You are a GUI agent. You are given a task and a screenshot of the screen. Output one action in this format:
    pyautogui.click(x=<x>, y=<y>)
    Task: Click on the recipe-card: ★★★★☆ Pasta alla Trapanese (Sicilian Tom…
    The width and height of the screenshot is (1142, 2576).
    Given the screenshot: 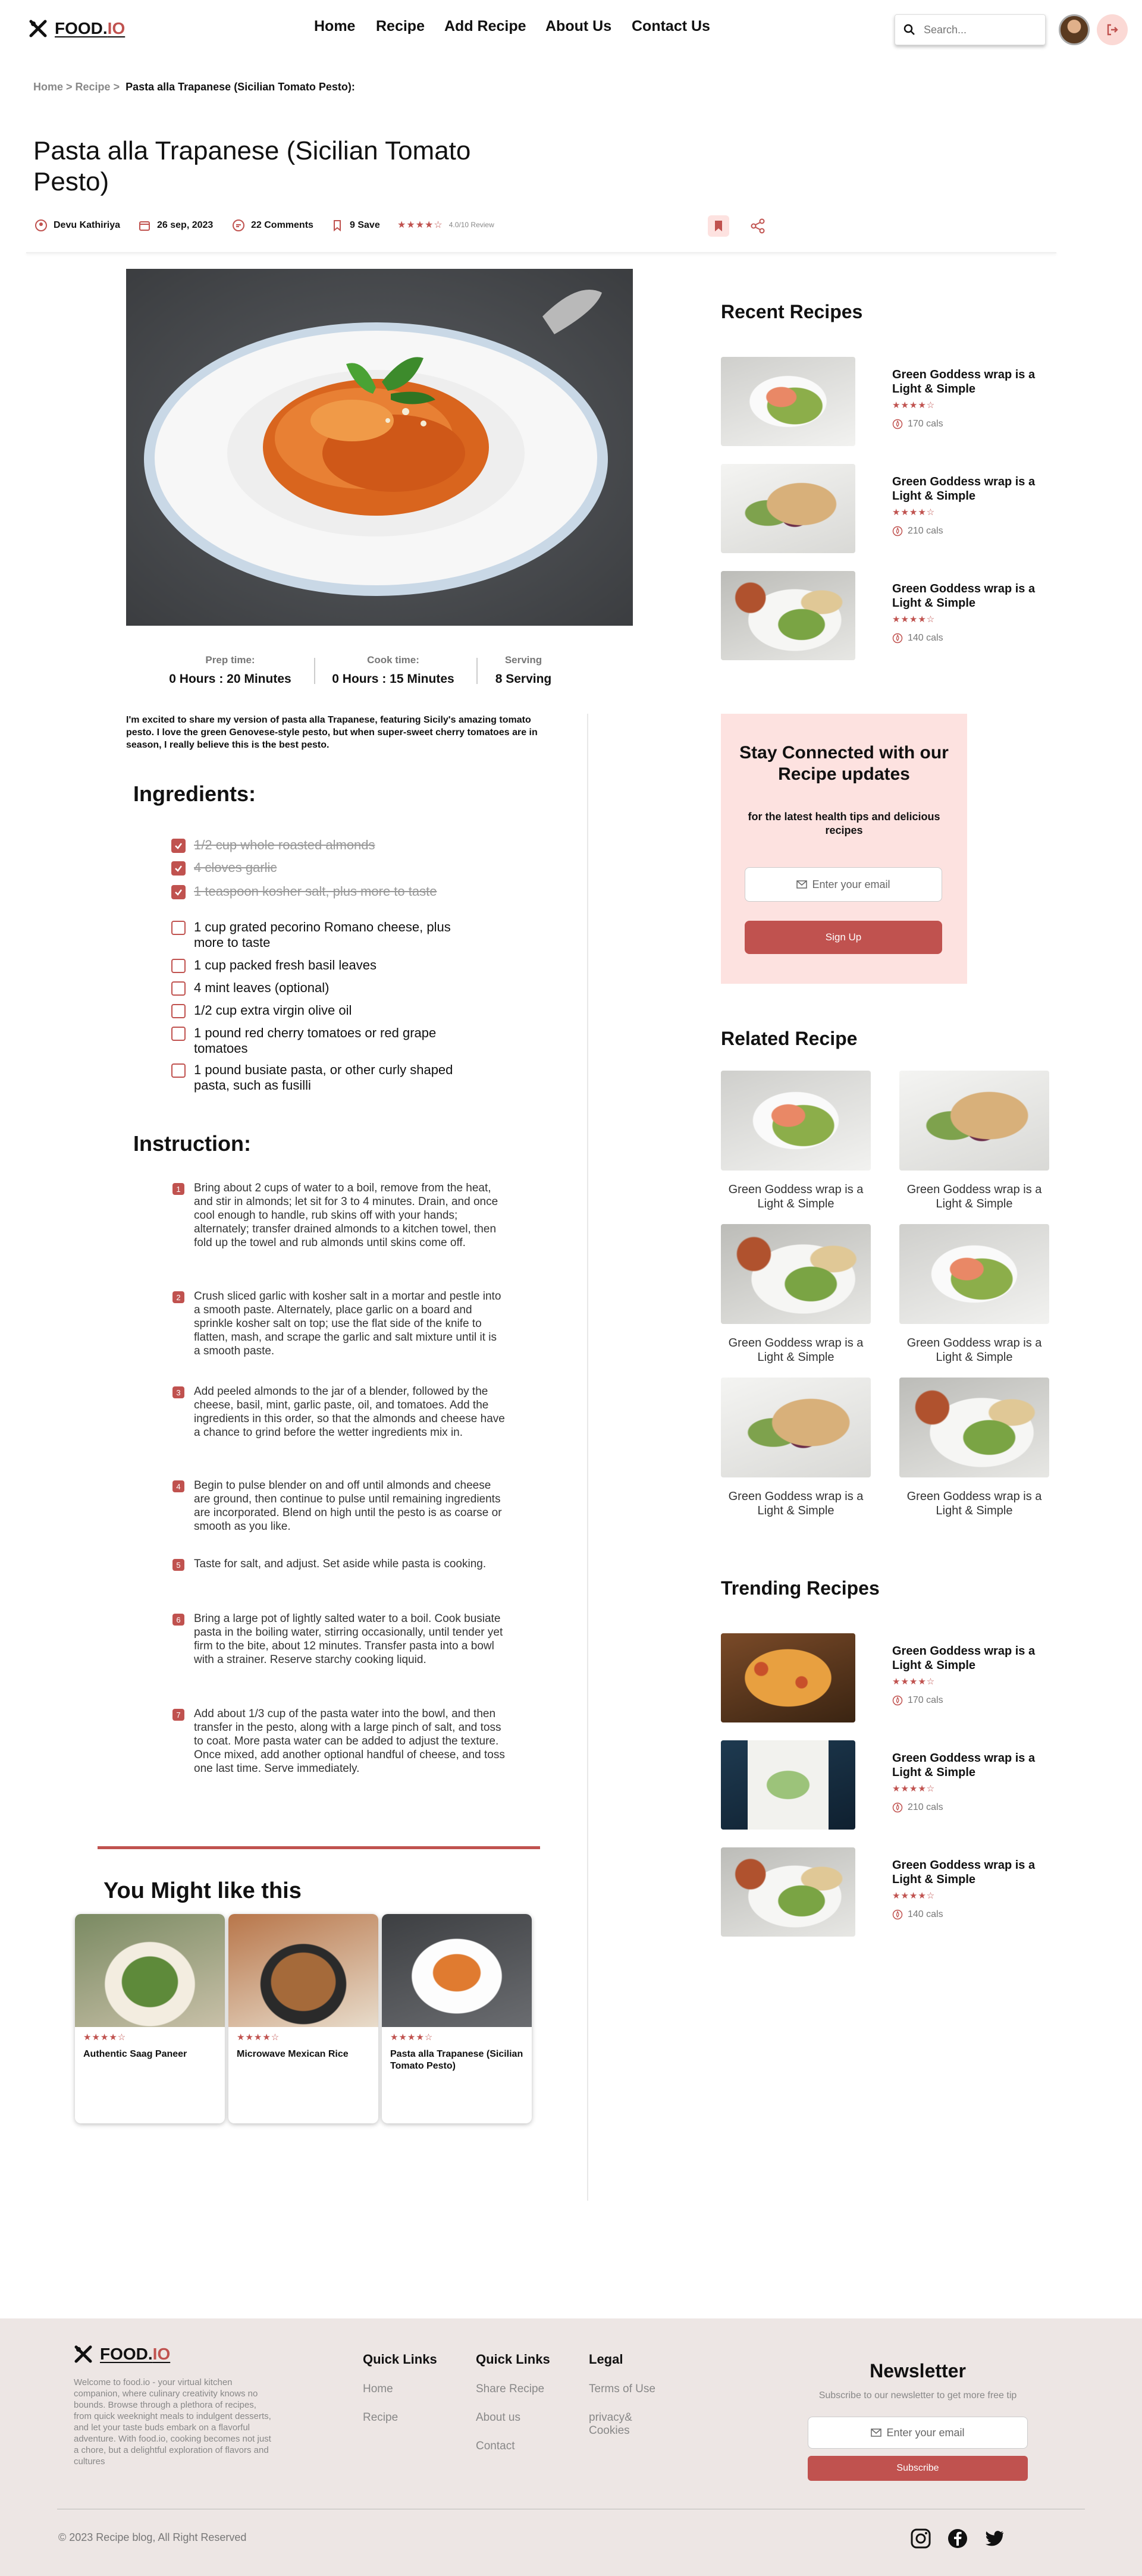 What is the action you would take?
    pyautogui.click(x=457, y=2018)
    